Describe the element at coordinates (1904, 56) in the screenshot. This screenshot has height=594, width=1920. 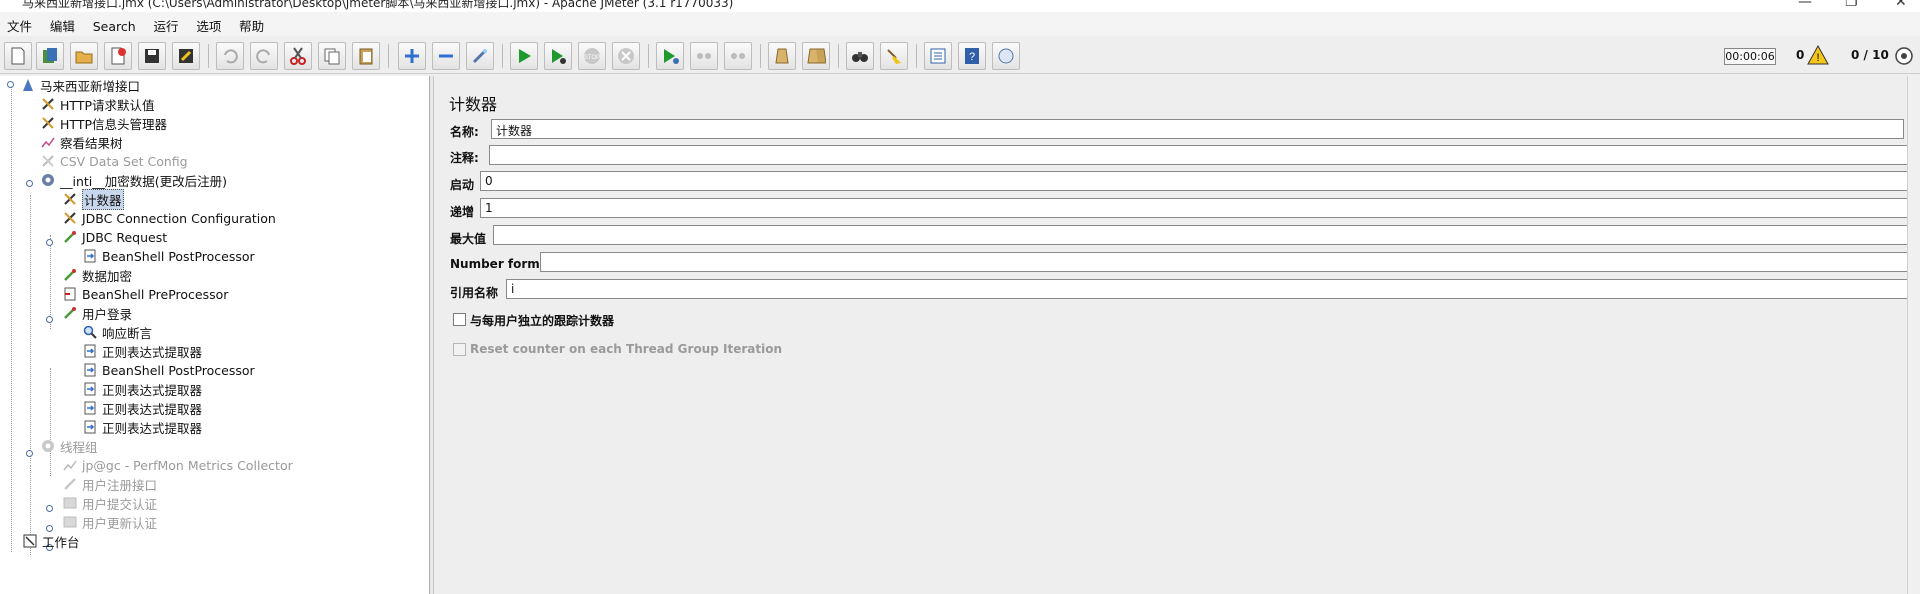
I see `remote-engines-icon` at that location.